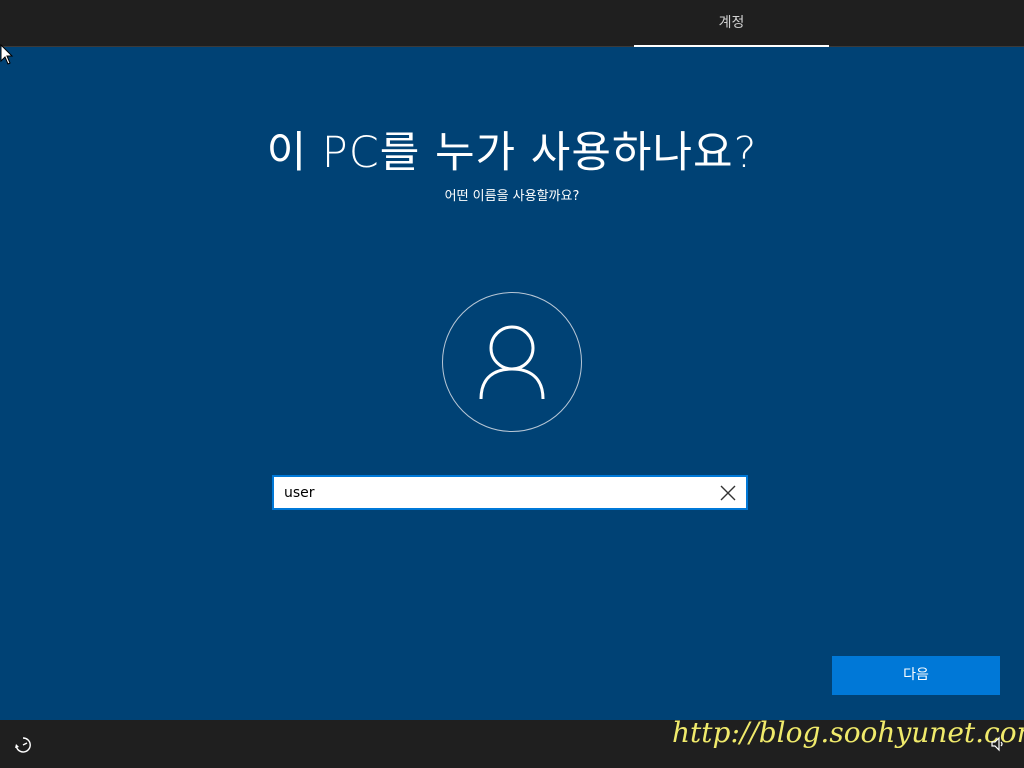 This screenshot has width=1024, height=768. What do you see at coordinates (23, 745) in the screenshot?
I see `ease-of-access-icon` at bounding box center [23, 745].